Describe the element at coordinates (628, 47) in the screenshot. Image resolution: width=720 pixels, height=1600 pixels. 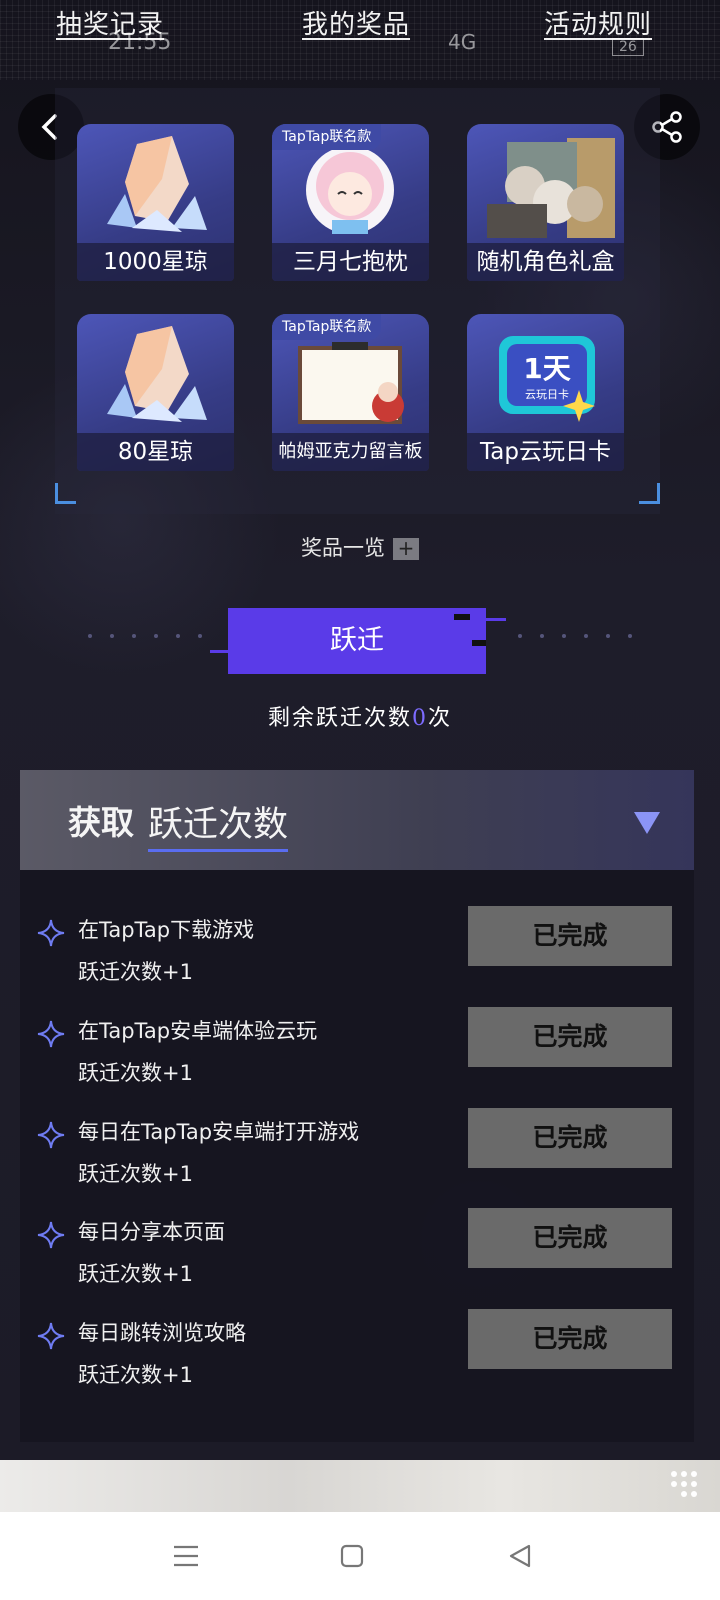
I see `status-battery: 26` at that location.